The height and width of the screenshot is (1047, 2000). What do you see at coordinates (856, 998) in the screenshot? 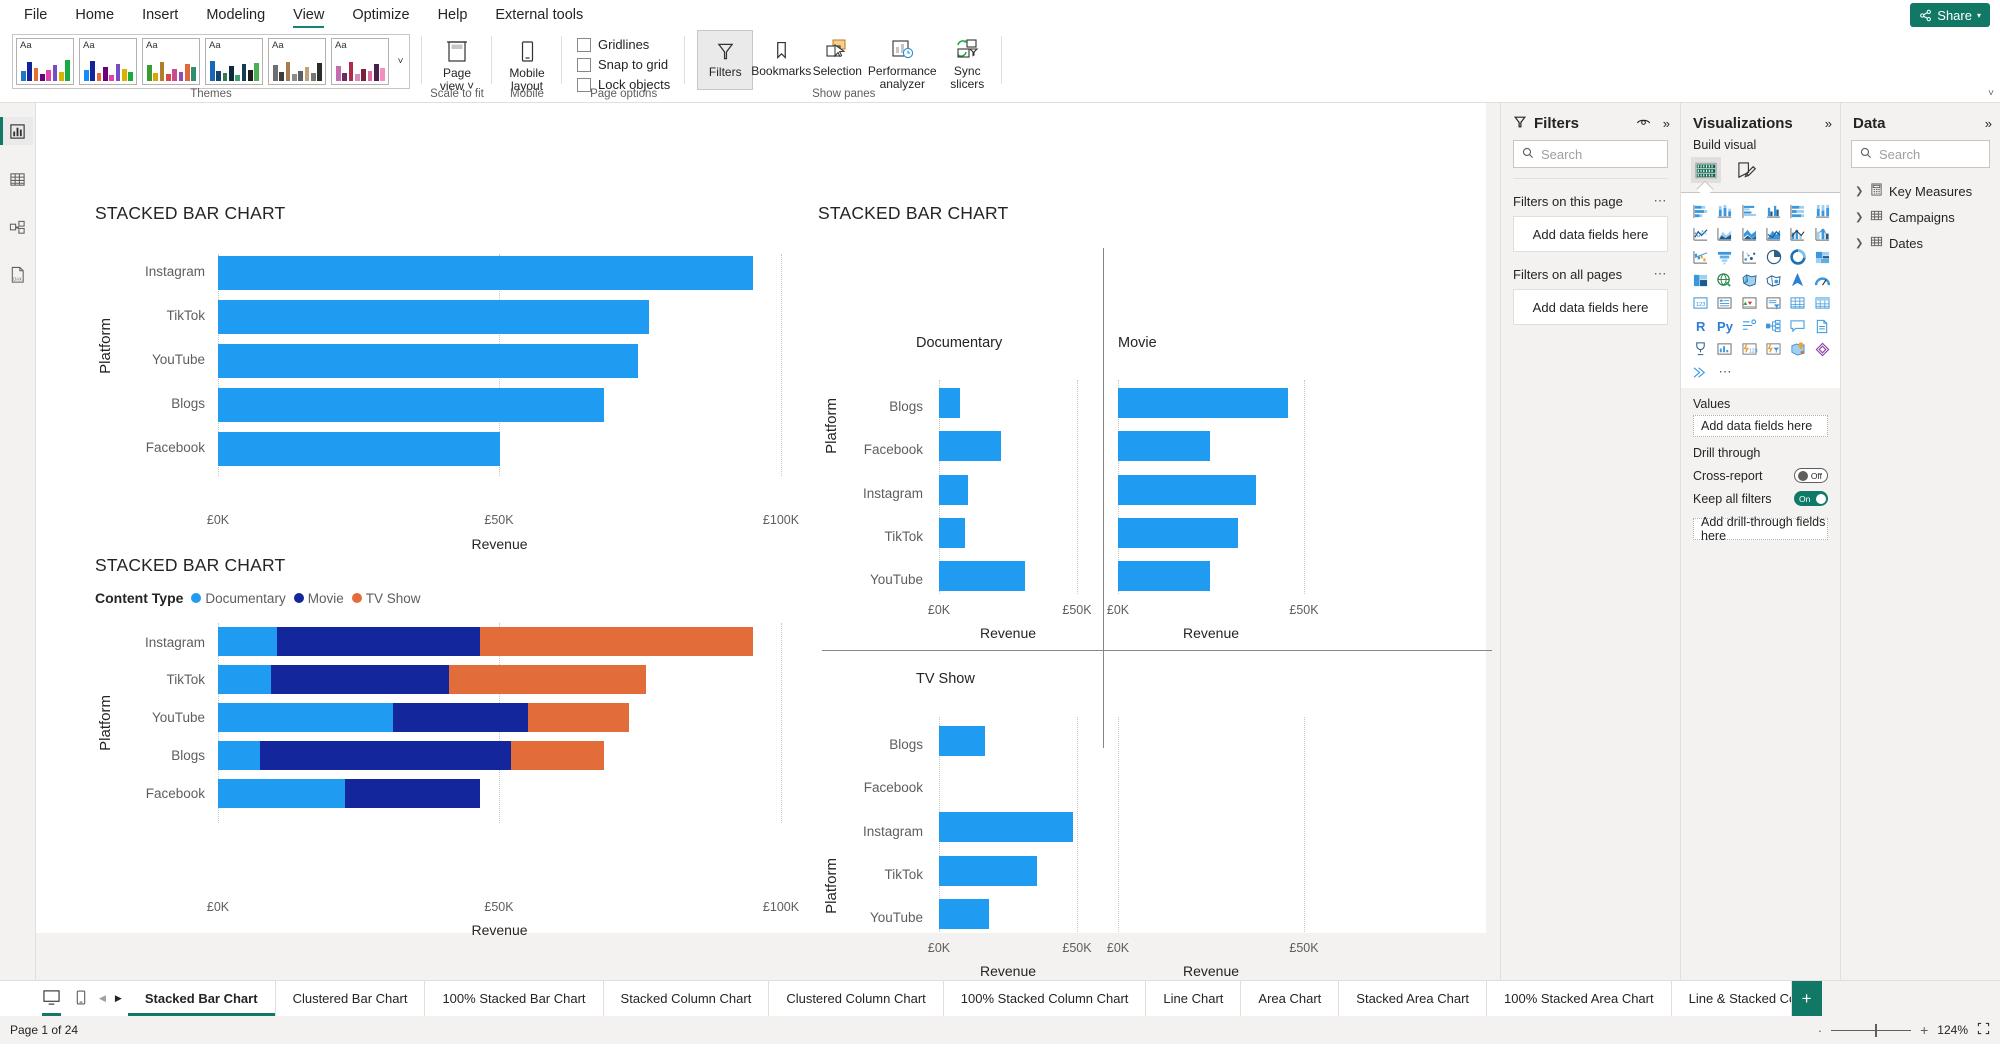
I see `page-tab-clustered-column-chart: Clustered Column Chart` at bounding box center [856, 998].